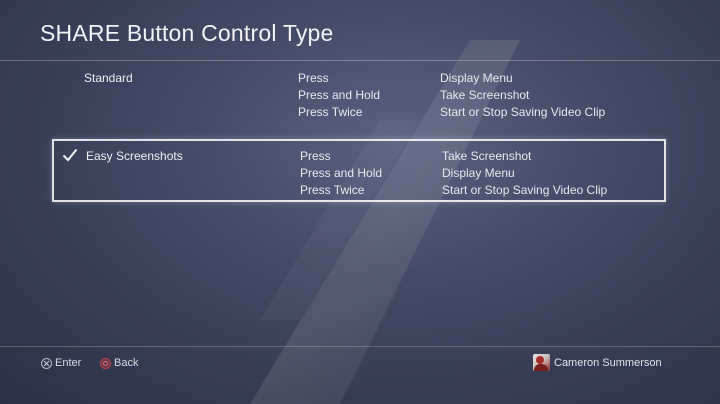 This screenshot has height=404, width=720. What do you see at coordinates (70, 155) in the screenshot?
I see `checkmark-icon` at bounding box center [70, 155].